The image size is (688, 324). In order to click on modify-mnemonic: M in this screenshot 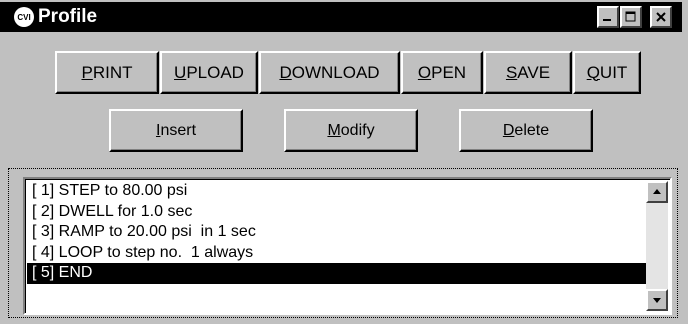, I will do `click(334, 130)`.